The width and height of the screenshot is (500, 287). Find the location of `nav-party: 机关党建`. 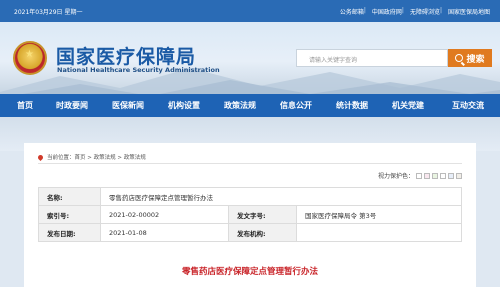

nav-party: 机关党建 is located at coordinates (408, 105).